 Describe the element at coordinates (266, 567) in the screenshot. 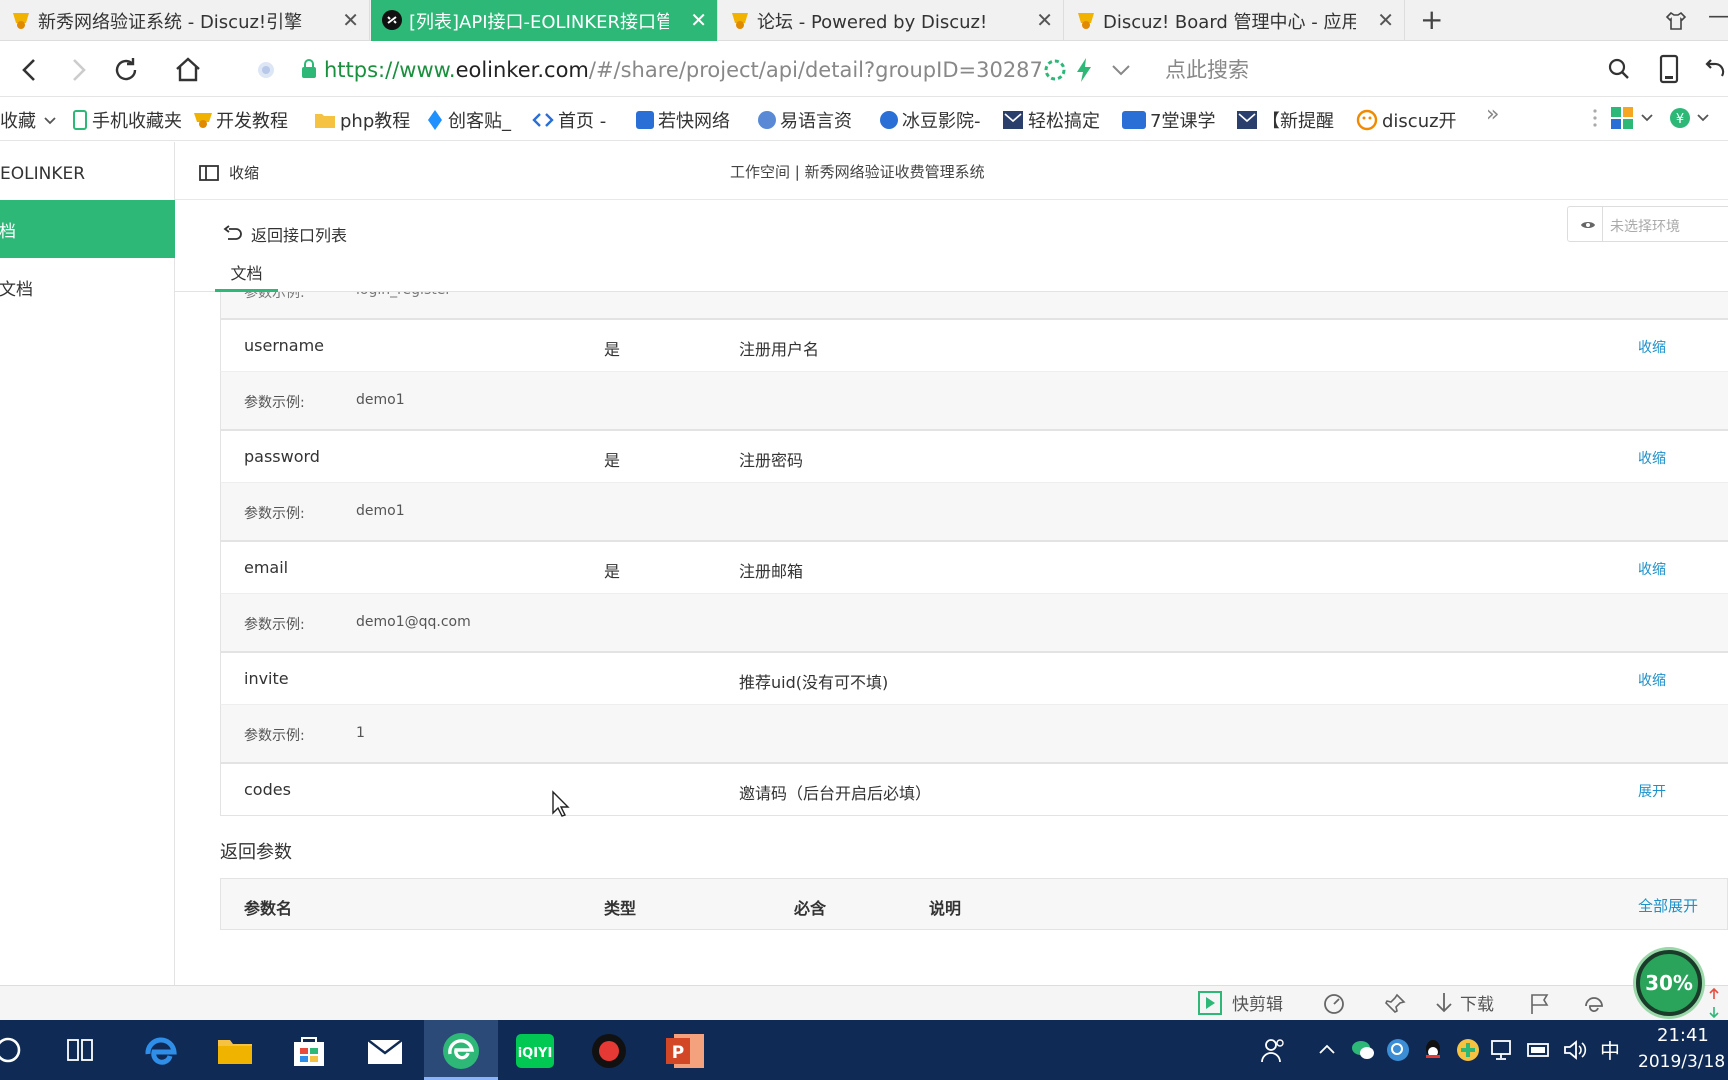

I see `param-name: email` at that location.